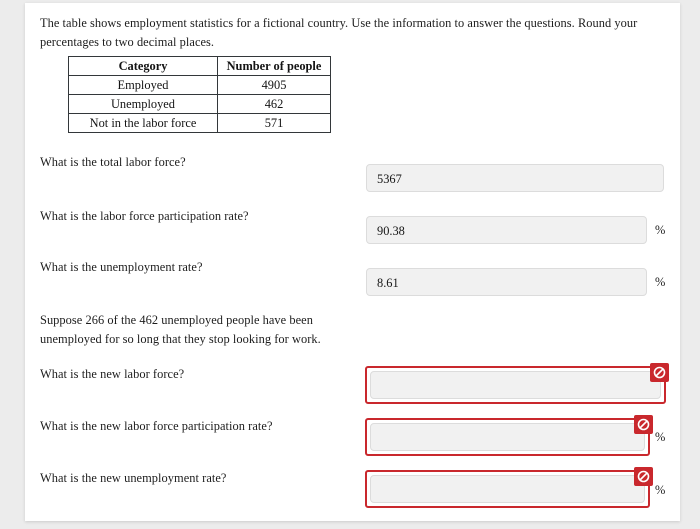 The image size is (700, 529). I want to click on answer-input-inner-new-participation-rate, so click(507, 437).